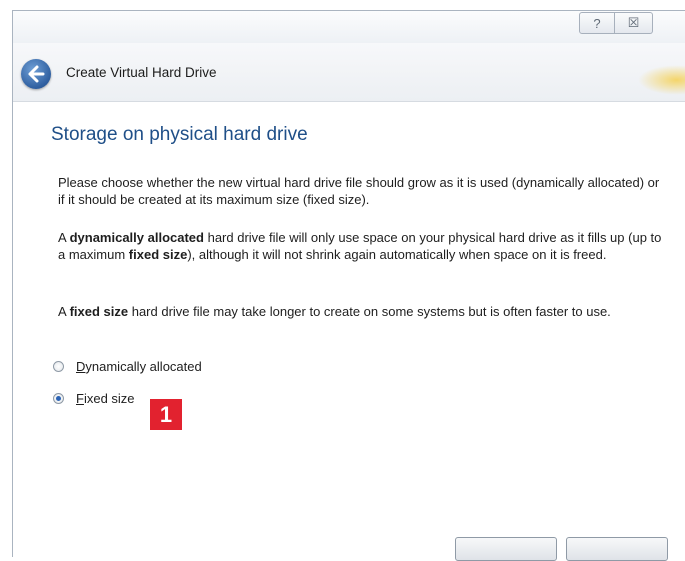 Image resolution: width=685 pixels, height=561 pixels. I want to click on fixed-size-radio, so click(58, 398).